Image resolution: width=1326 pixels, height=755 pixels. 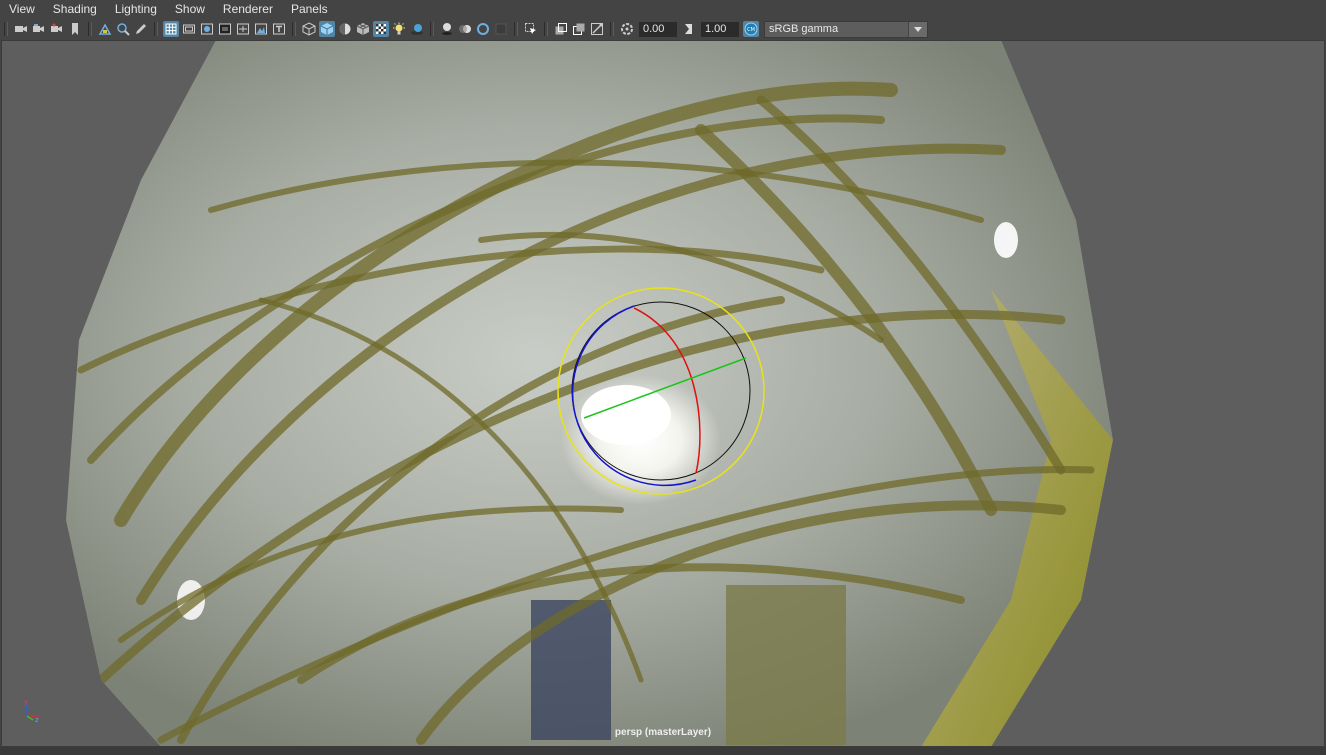 I want to click on use-all-lights-icon, so click(x=399, y=29).